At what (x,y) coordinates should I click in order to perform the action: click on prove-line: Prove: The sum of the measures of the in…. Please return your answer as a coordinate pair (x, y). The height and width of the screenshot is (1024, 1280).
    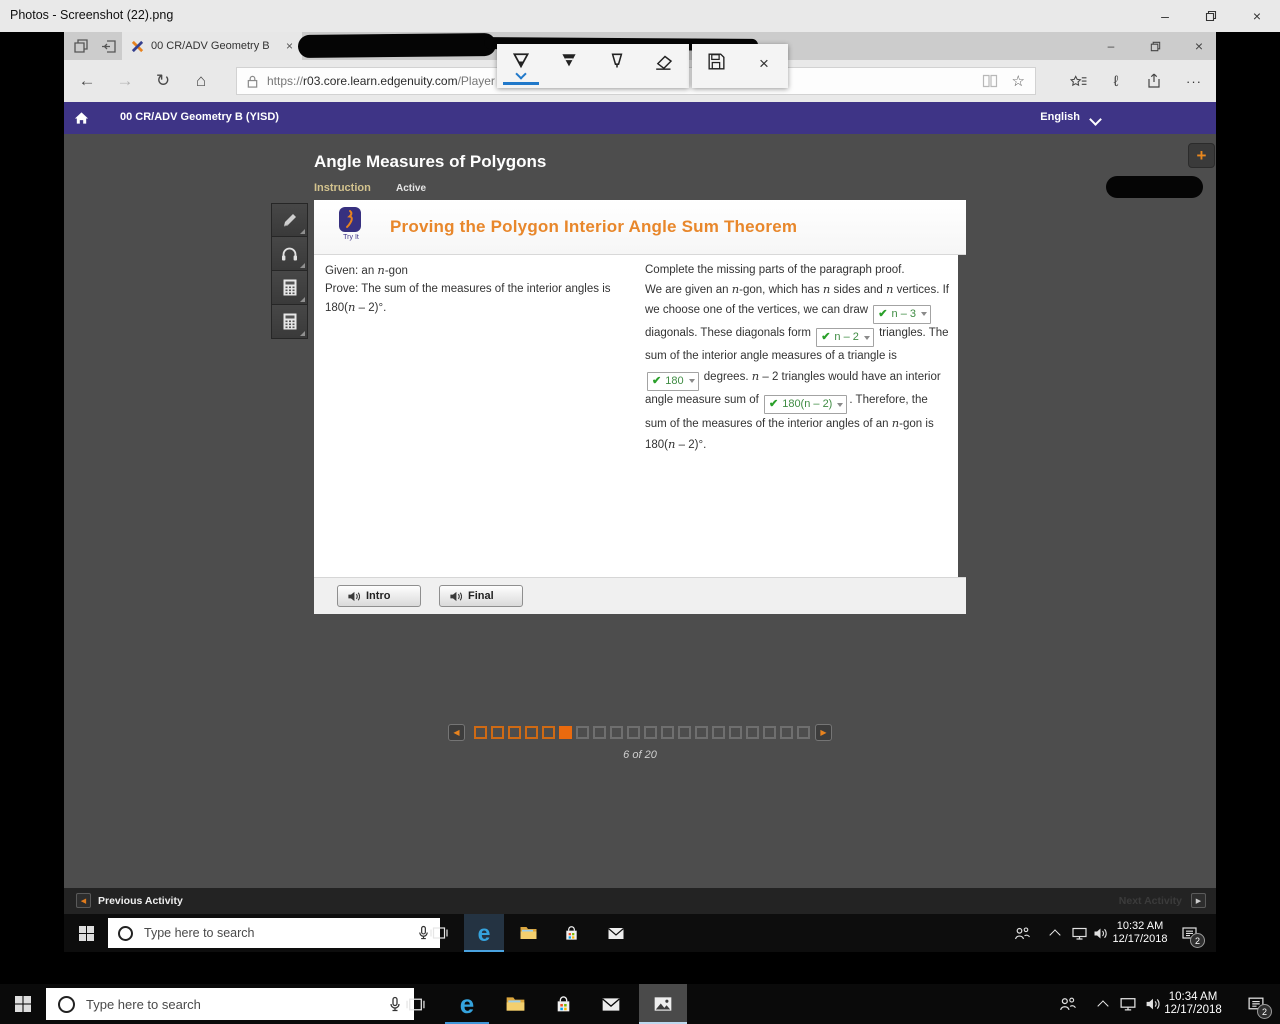
    Looking at the image, I should click on (479, 298).